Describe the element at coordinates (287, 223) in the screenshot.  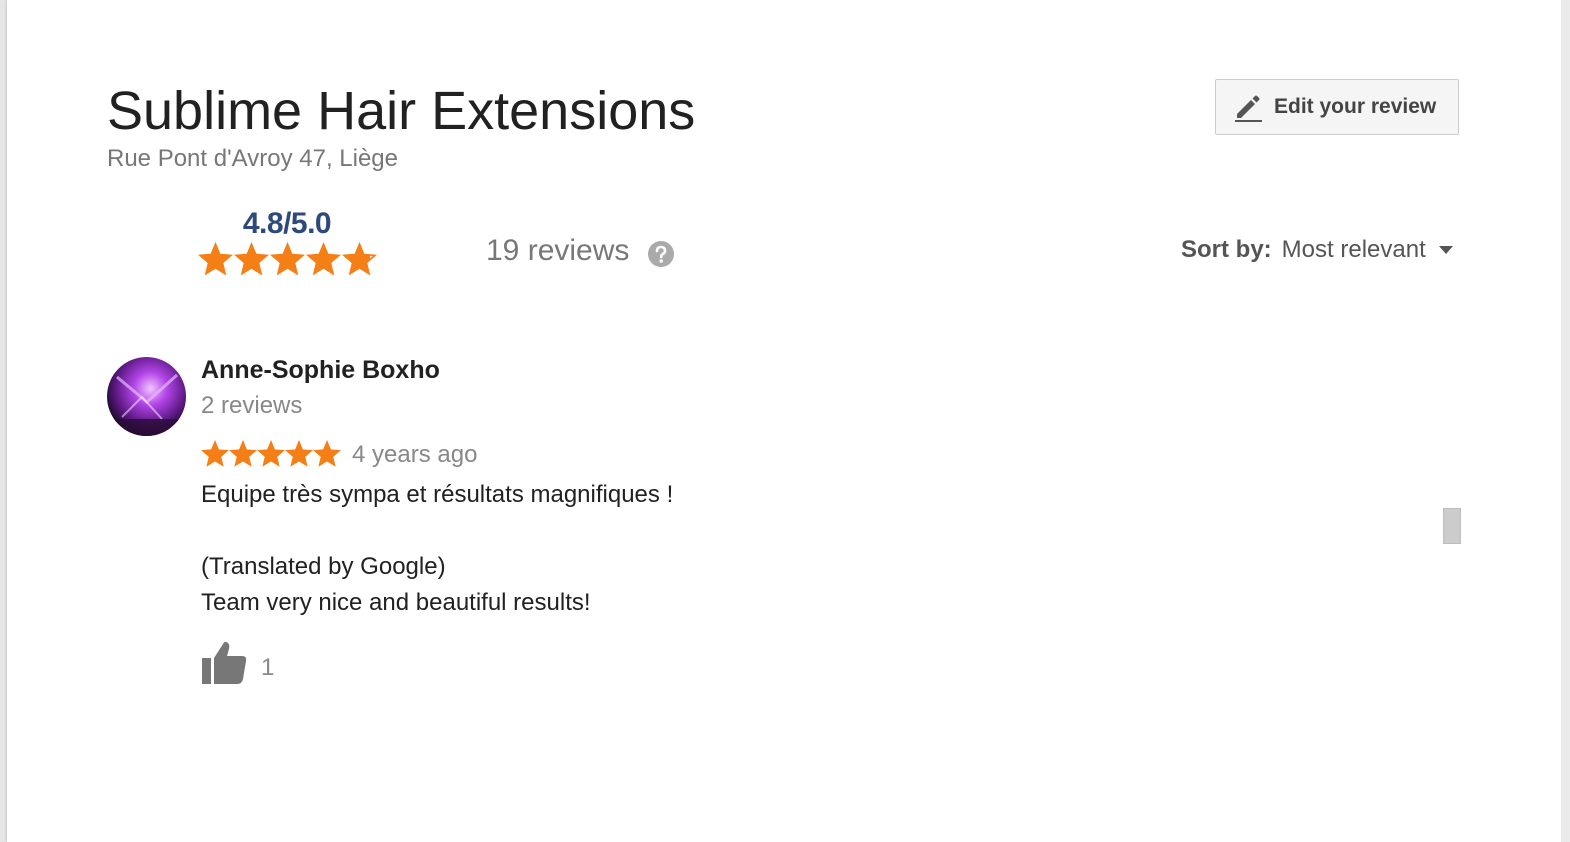
I see `rating-score: 4.8/5.0` at that location.